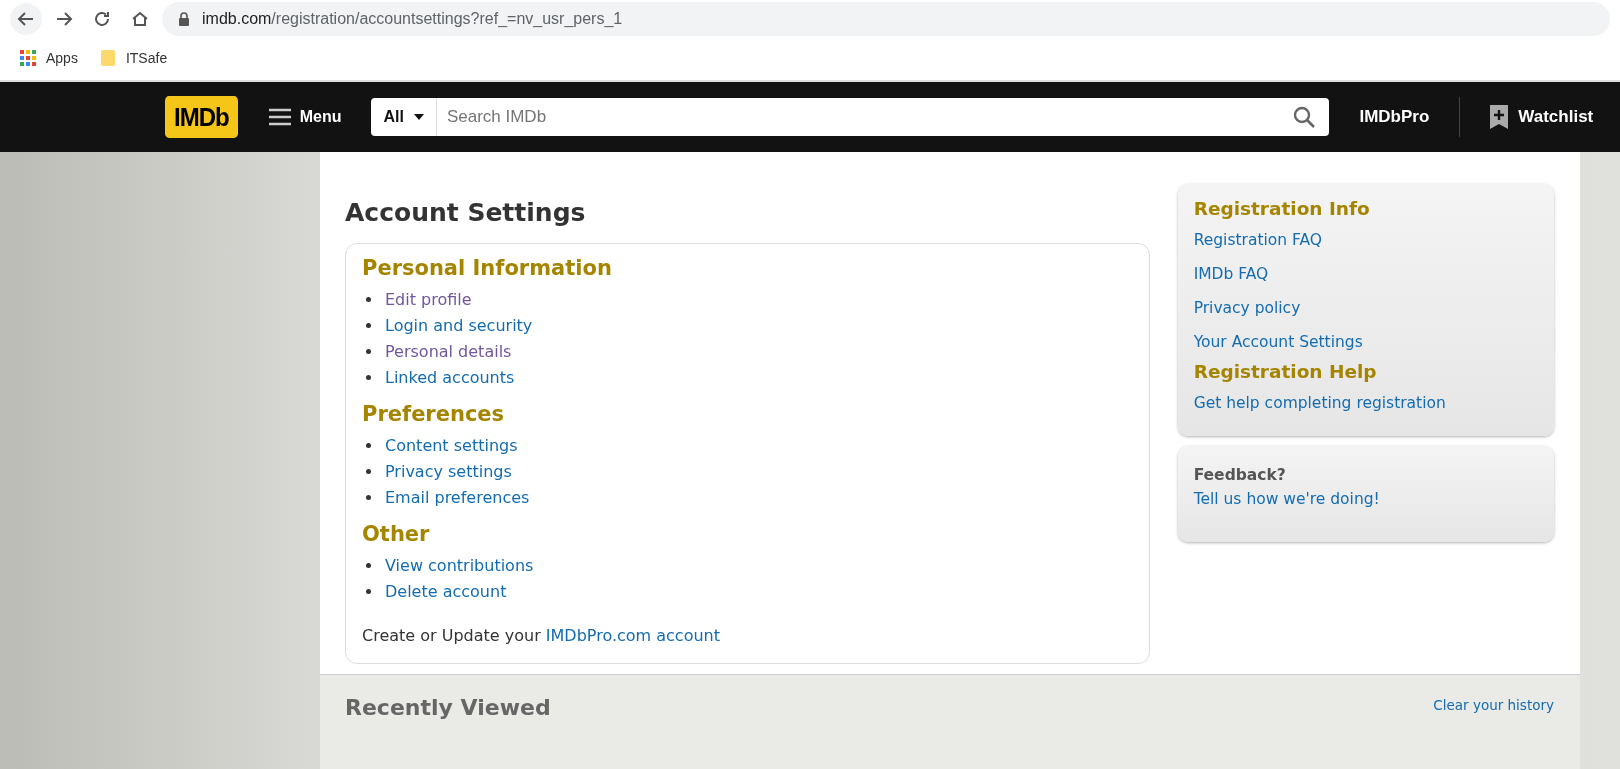  Describe the element at coordinates (1394, 117) in the screenshot. I see `imdbpro-link: IMDbPro` at that location.